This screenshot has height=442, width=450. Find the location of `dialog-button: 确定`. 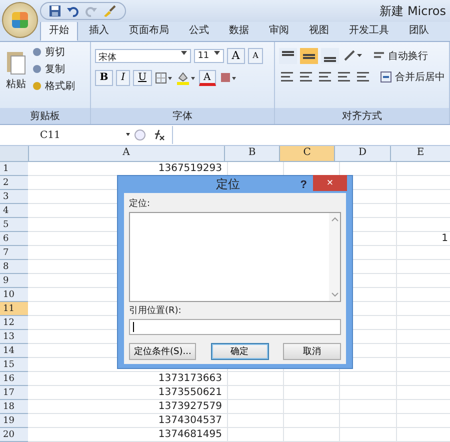

dialog-button: 确定 is located at coordinates (239, 351).